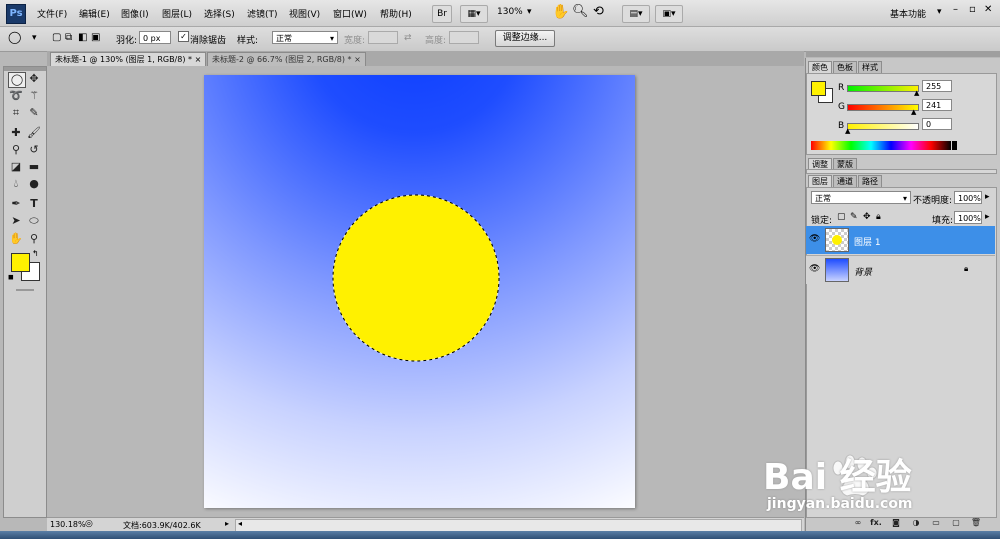 This screenshot has height=539, width=1000. What do you see at coordinates (510, 12) in the screenshot?
I see `zoom-level: 130%` at bounding box center [510, 12].